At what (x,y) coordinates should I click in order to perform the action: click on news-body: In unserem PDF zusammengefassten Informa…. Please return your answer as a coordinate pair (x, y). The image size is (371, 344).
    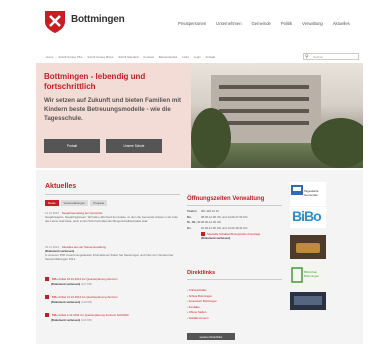
    Looking at the image, I should click on (109, 257).